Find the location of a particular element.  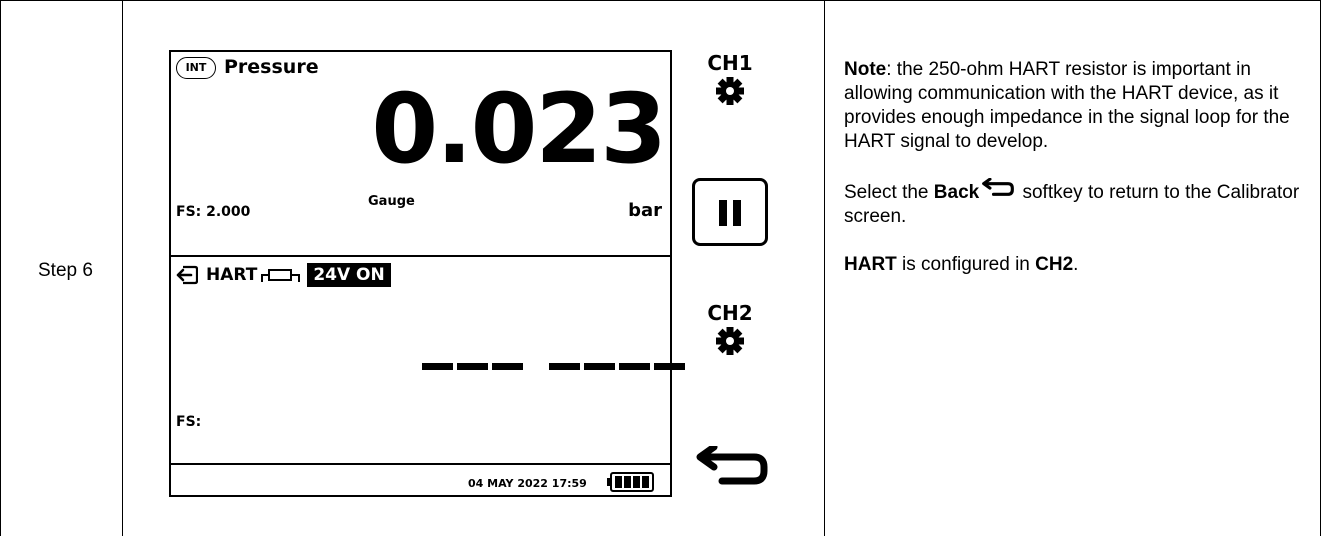

table-left-border is located at coordinates (0, 268).